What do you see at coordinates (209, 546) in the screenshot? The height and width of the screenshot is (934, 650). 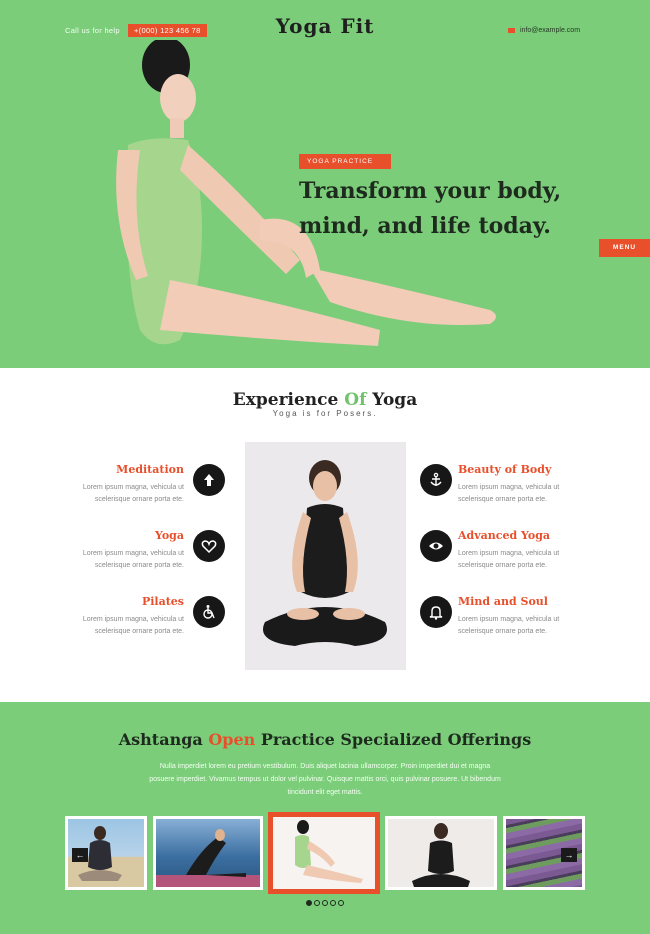 I see `heart-icon` at bounding box center [209, 546].